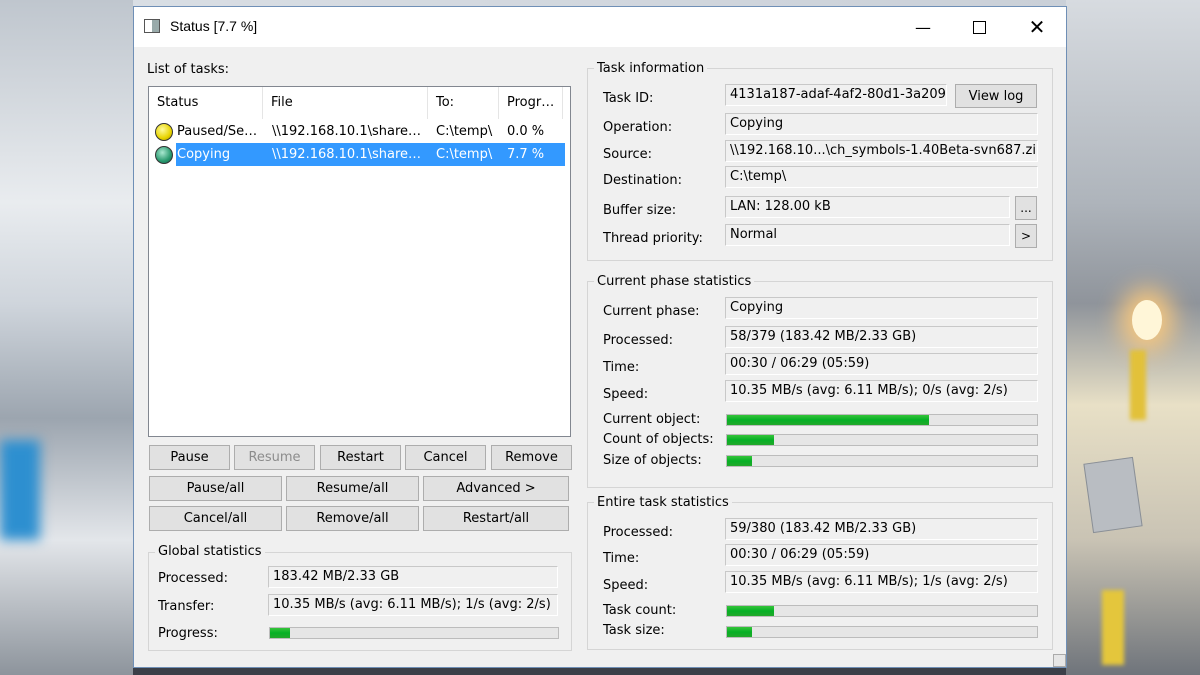  What do you see at coordinates (882, 461) in the screenshot?
I see `size-of-objects-progress-bar` at bounding box center [882, 461].